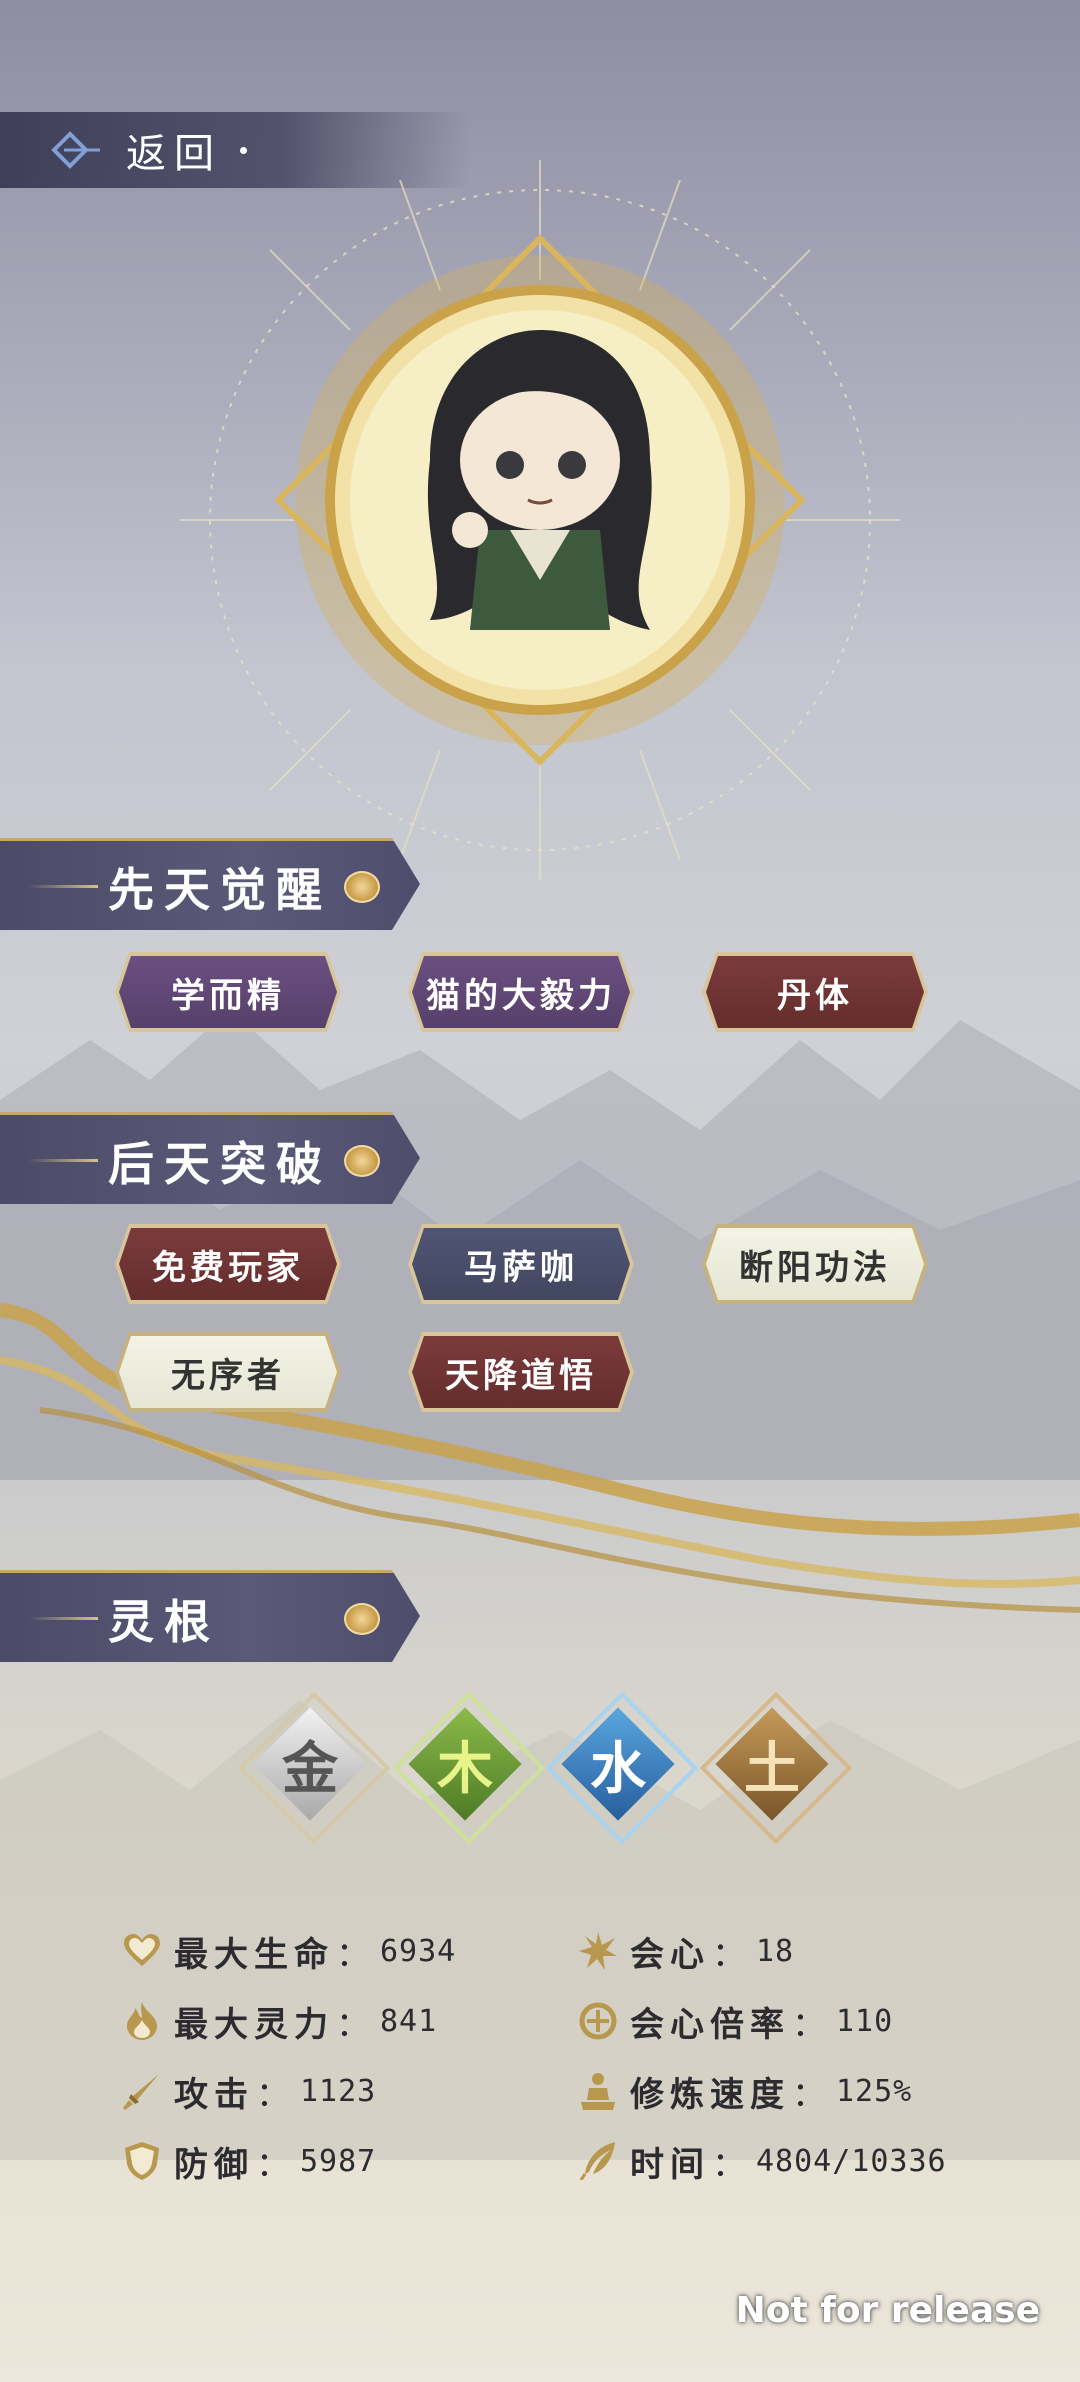  What do you see at coordinates (228, 1264) in the screenshot?
I see `acquired-tag: 免费玩家` at bounding box center [228, 1264].